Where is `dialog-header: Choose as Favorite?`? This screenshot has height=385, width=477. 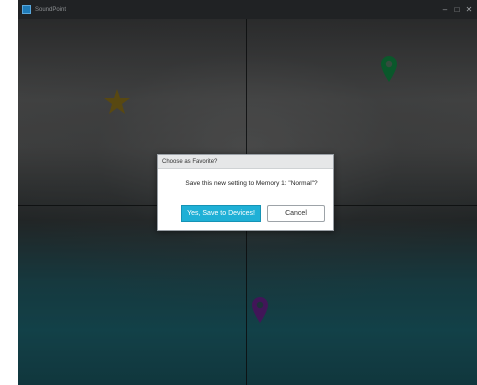 dialog-header: Choose as Favorite? is located at coordinates (245, 162).